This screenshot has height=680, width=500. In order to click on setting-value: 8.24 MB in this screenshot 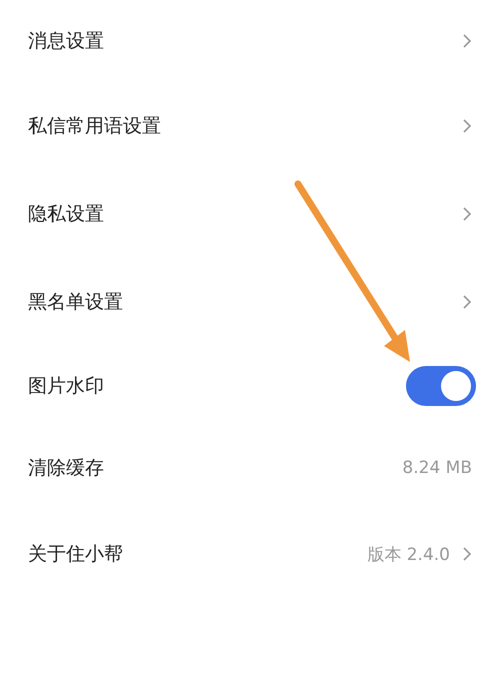, I will do `click(437, 468)`.